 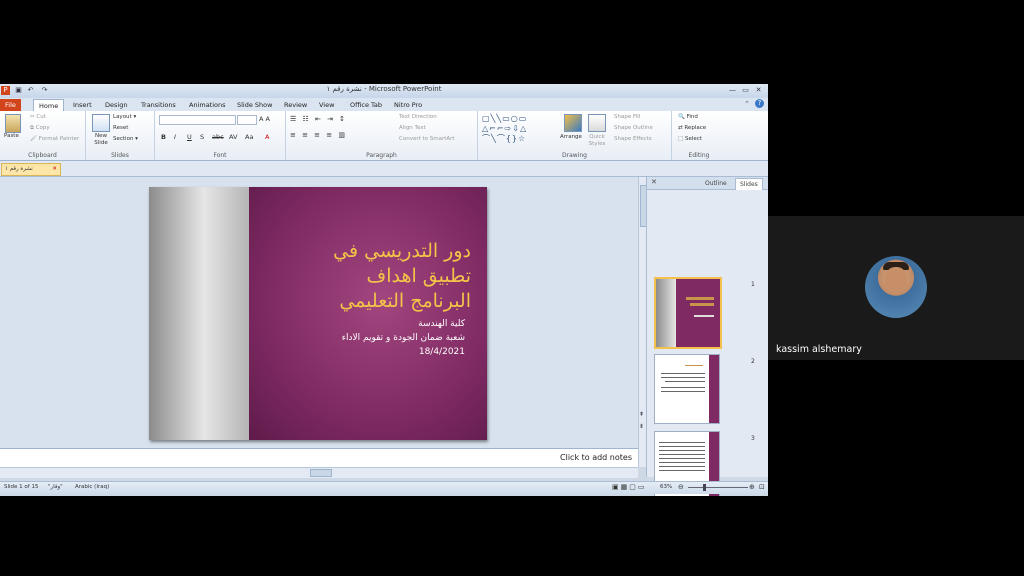 I want to click on bold-button: B, so click(x=163, y=137).